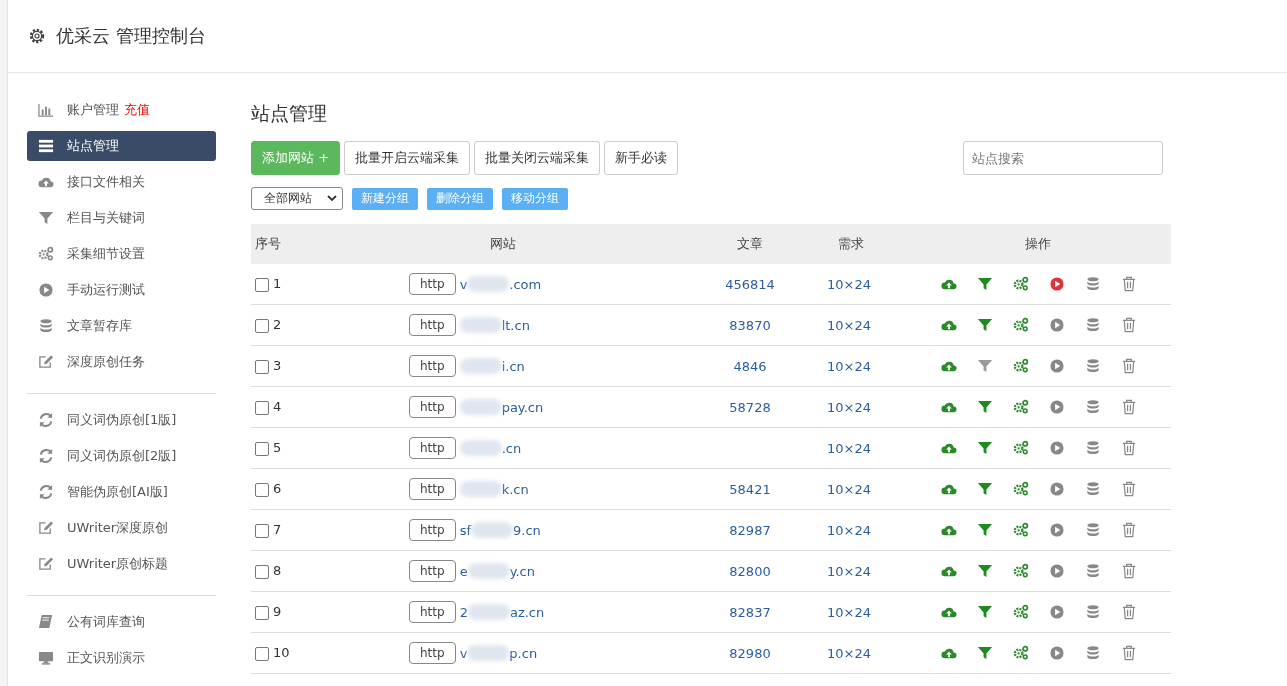 Image resolution: width=1287 pixels, height=686 pixels. Describe the element at coordinates (407, 158) in the screenshot. I see `toolbar-button: 批量开启云端采集` at that location.